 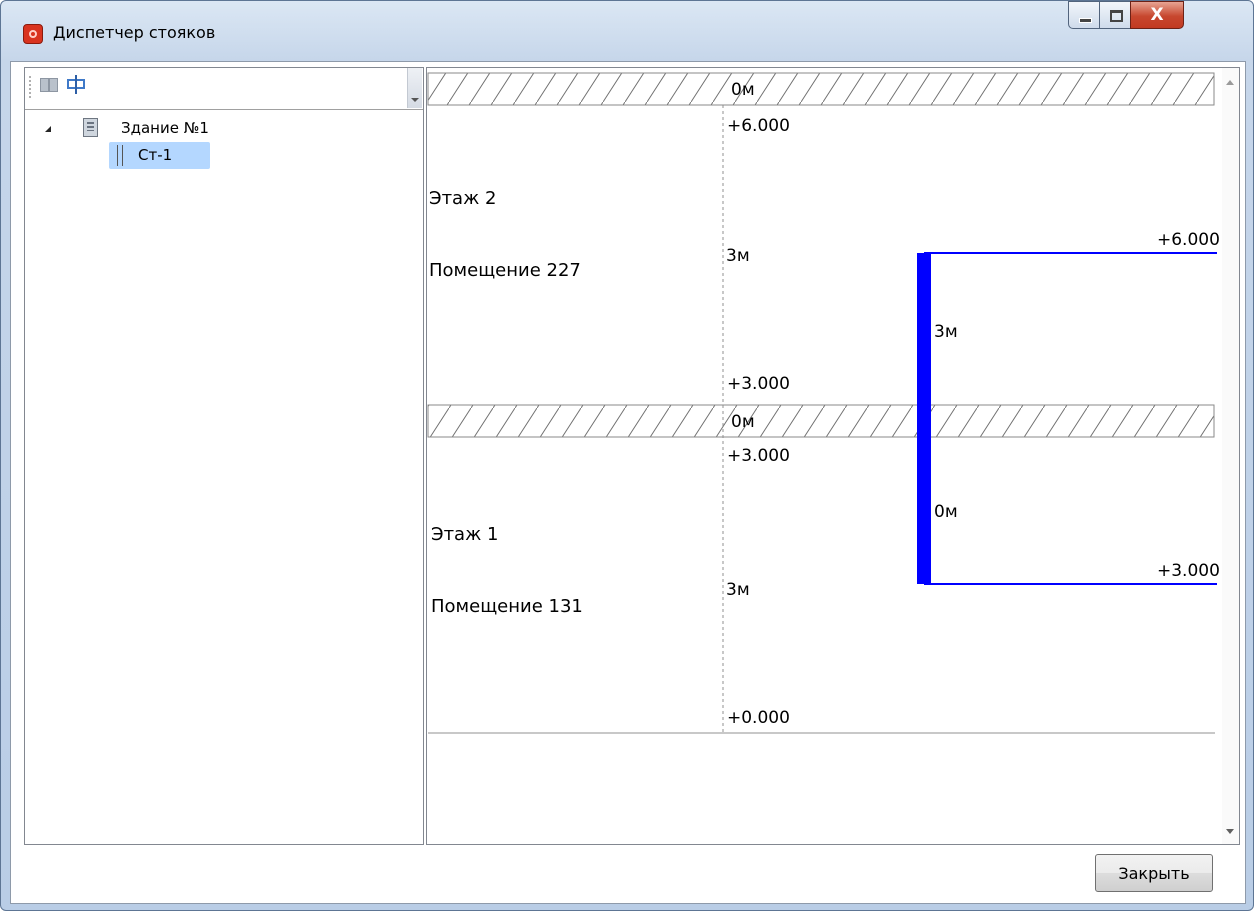 I want to click on riser-pipe, so click(x=924, y=418).